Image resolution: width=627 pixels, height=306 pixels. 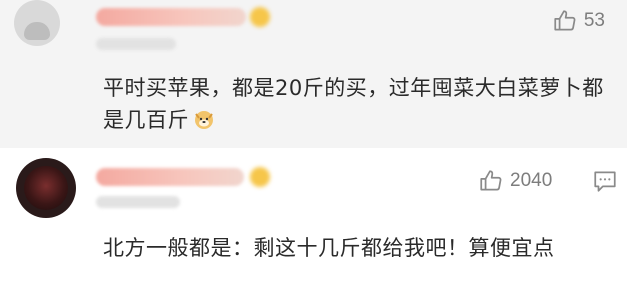 I want to click on comment-text: 平时买苹果，都是20斤的买，过年囤菜大白菜萝卜都是几百斤, so click(x=353, y=104).